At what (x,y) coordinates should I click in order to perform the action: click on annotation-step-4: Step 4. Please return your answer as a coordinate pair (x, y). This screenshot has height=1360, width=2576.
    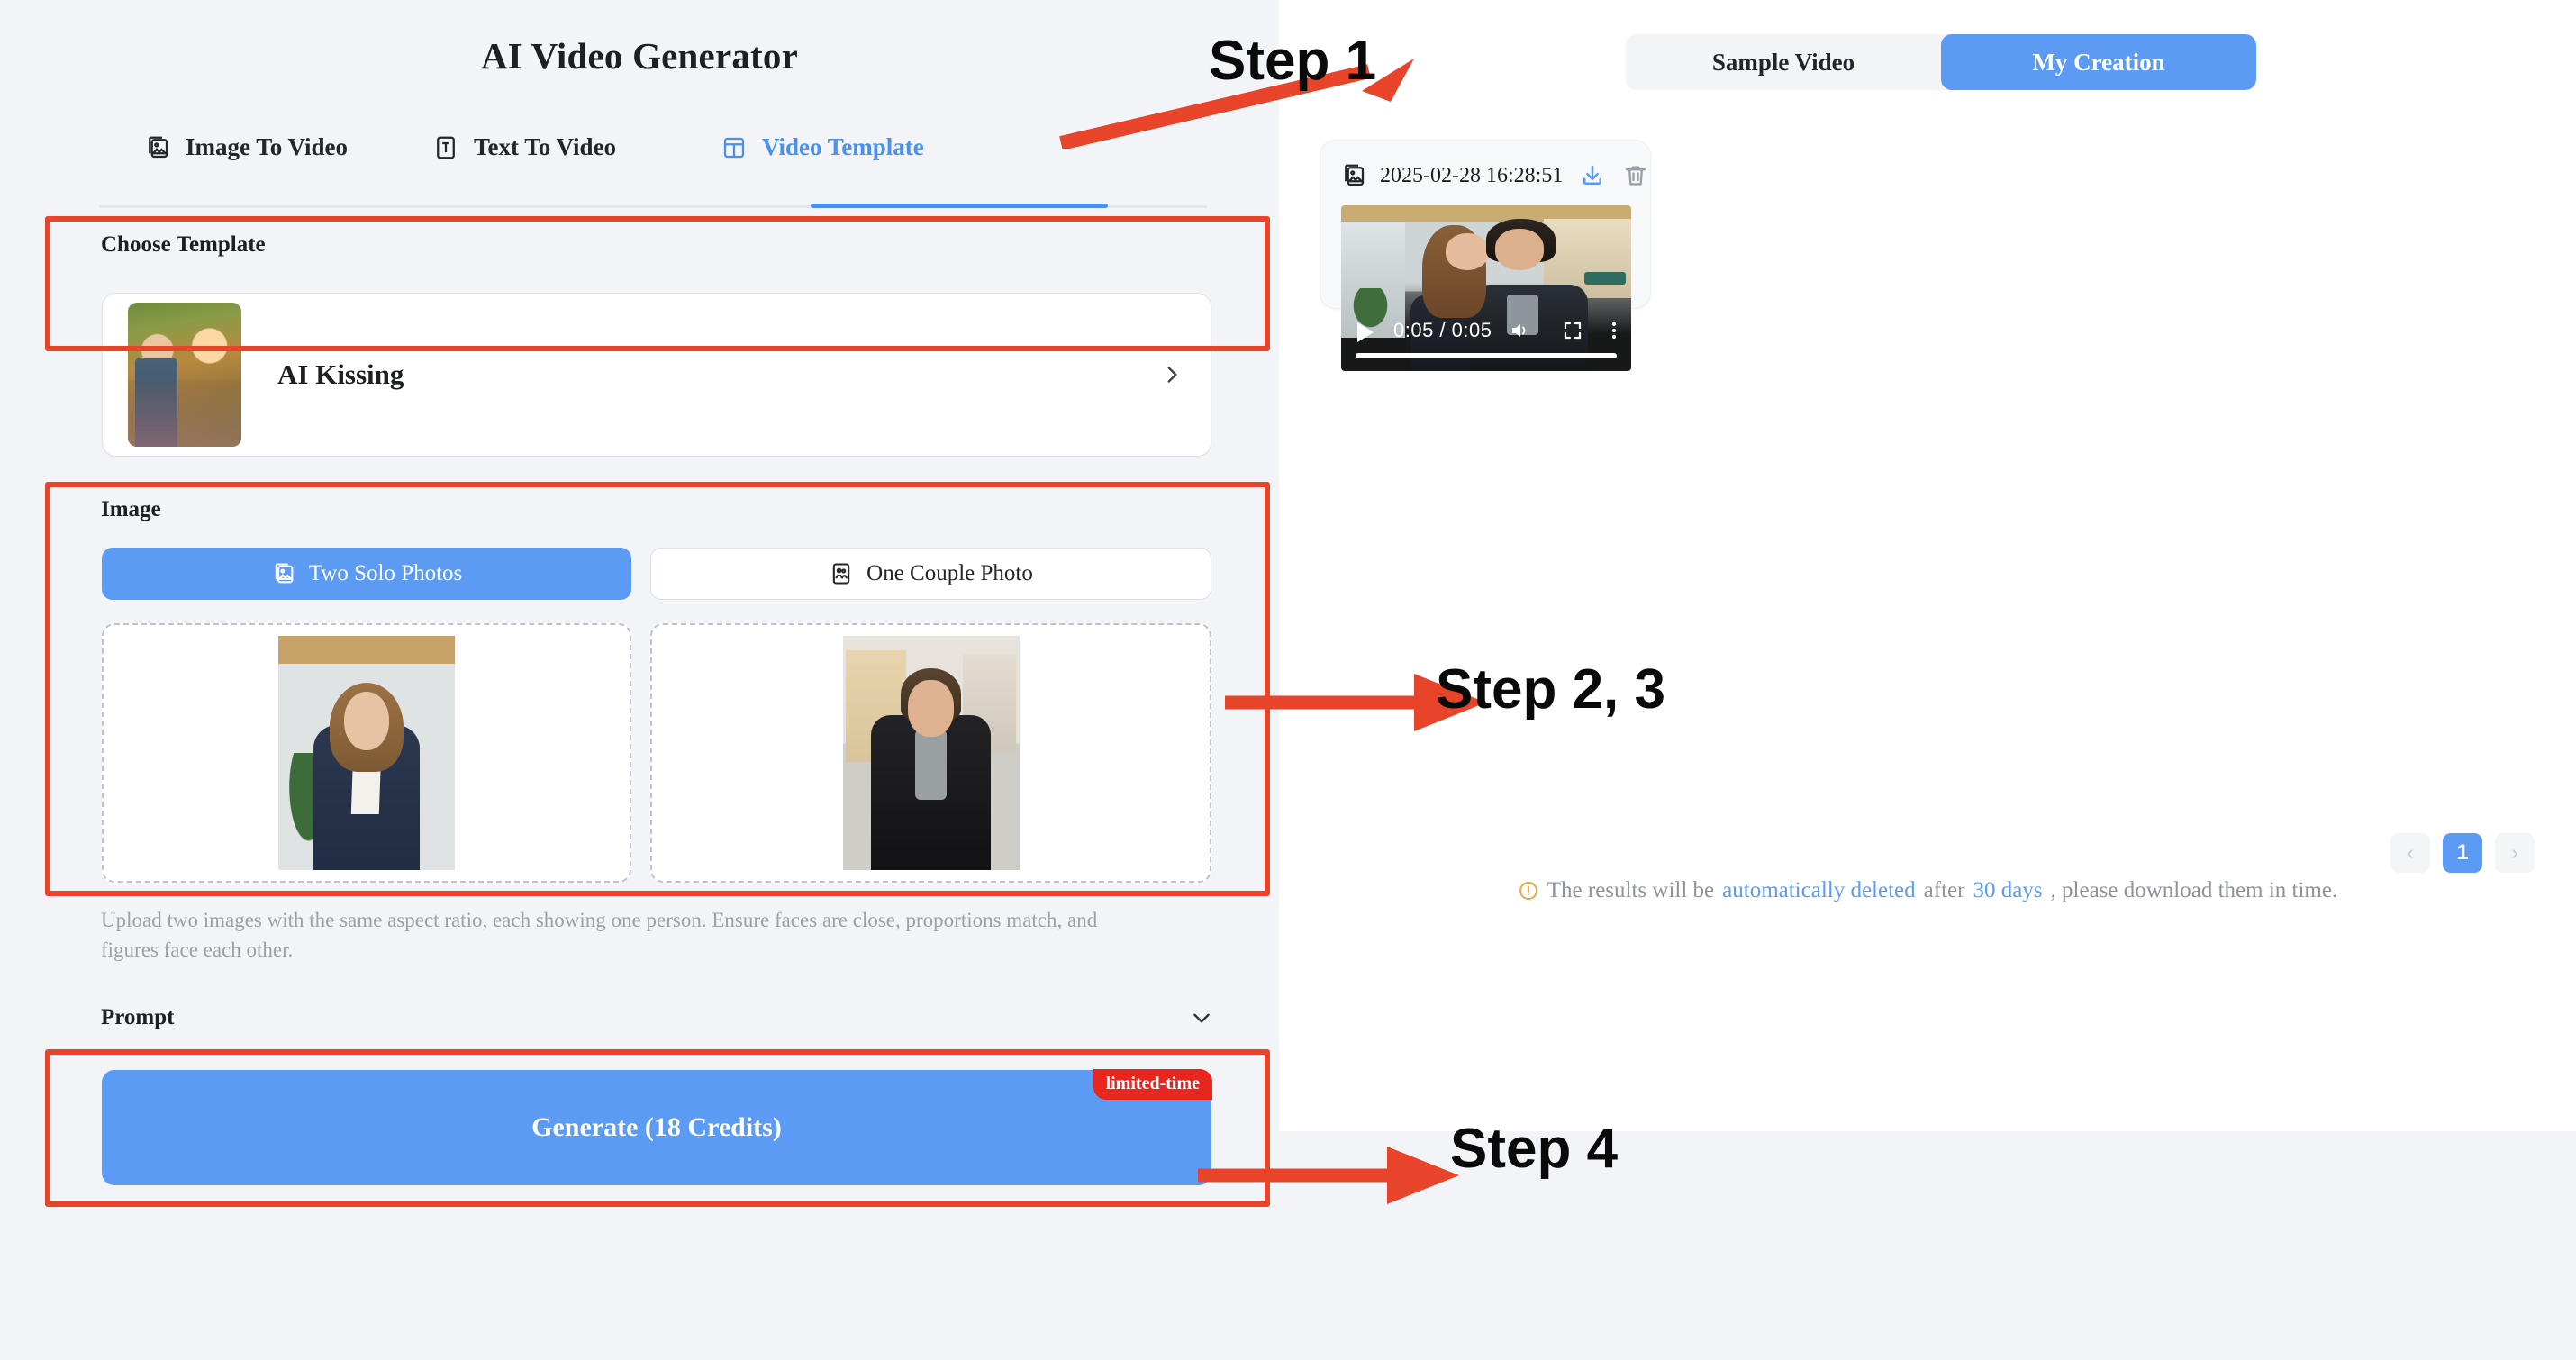
    Looking at the image, I should click on (1534, 1149).